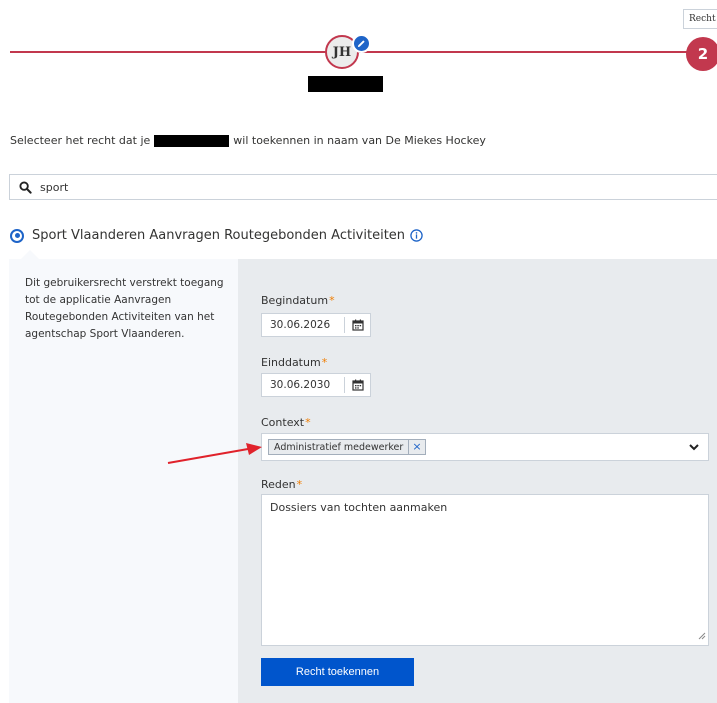  Describe the element at coordinates (702, 636) in the screenshot. I see `resize-handle-icon` at that location.